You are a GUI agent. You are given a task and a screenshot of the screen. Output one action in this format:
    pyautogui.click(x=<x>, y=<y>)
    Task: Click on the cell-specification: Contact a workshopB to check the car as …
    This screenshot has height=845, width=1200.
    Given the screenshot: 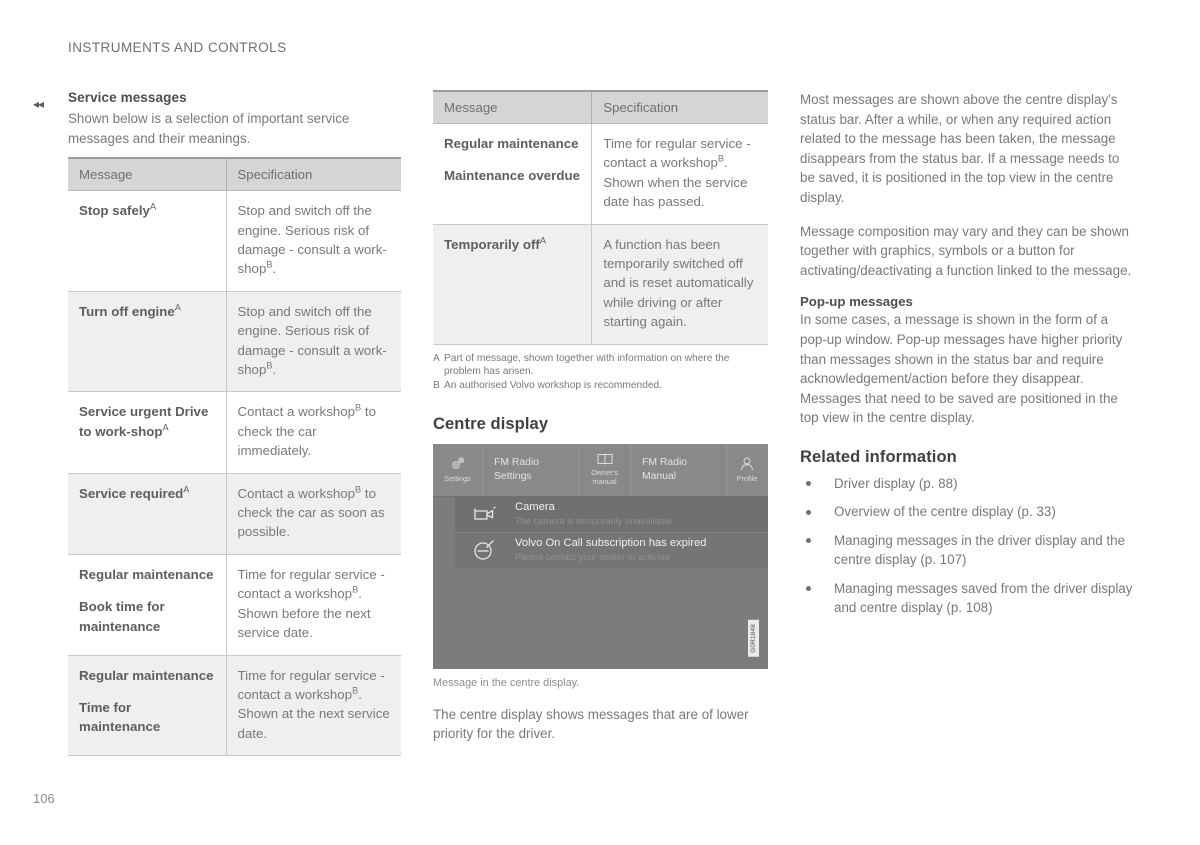 What is the action you would take?
    pyautogui.click(x=313, y=514)
    